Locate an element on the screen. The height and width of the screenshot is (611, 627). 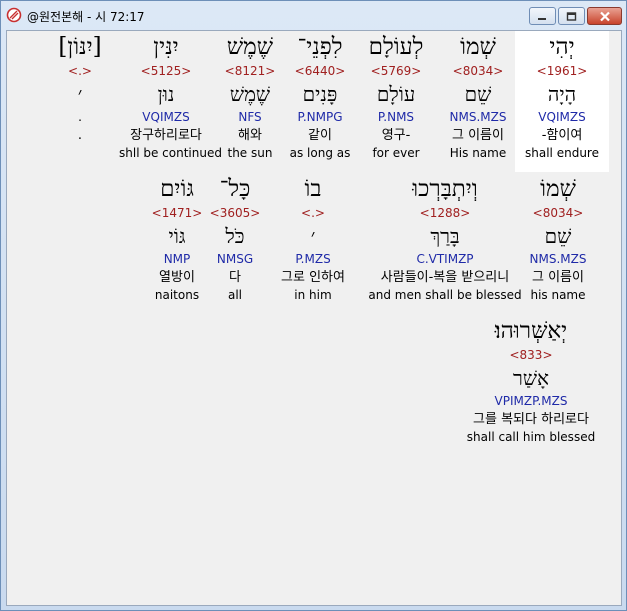
title-bar: @원전본해 - 시 72:17 is located at coordinates (313, 15).